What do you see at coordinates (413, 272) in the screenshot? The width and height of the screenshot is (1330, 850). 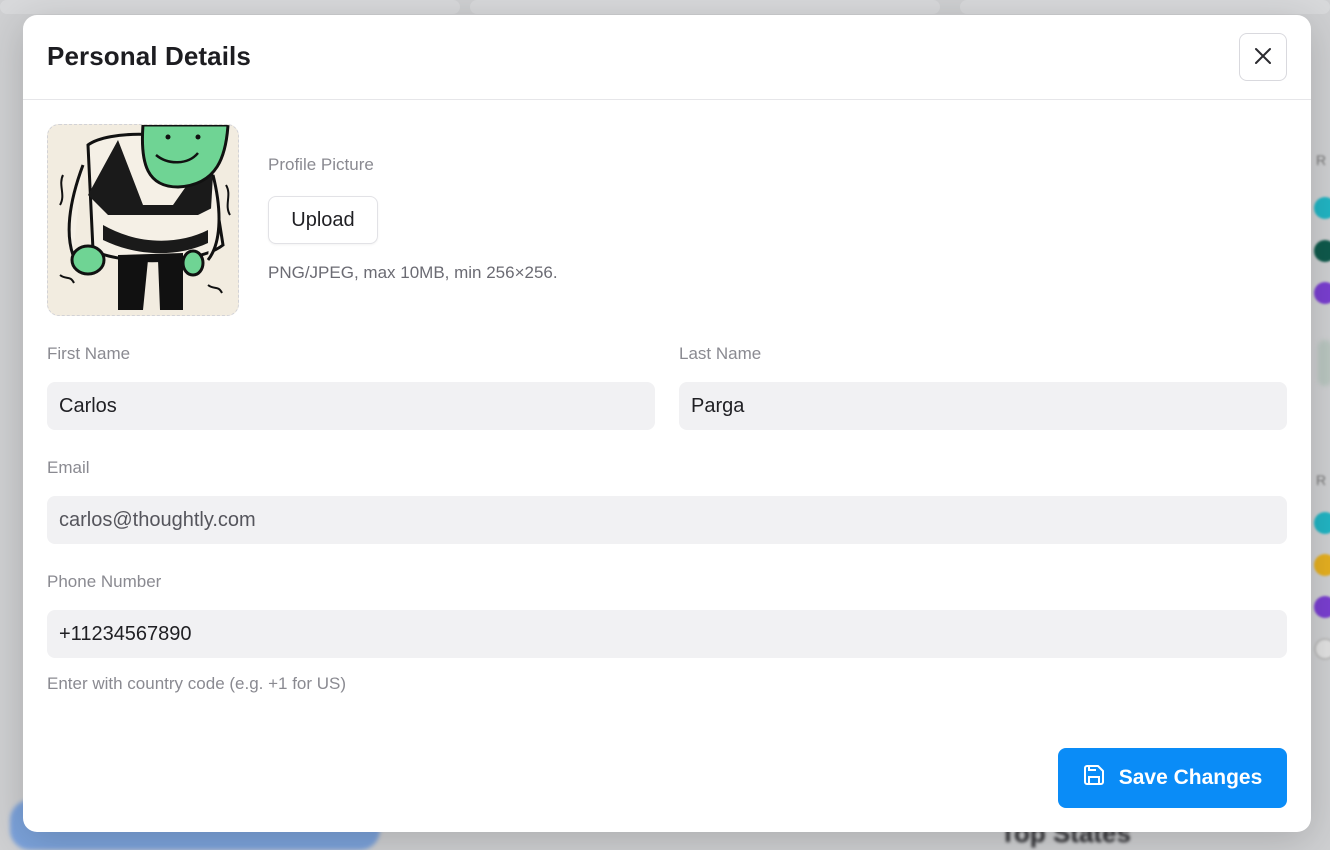 I see `profile-picture-hint: PNG/JPEG, max 10MB, min 256×256.` at bounding box center [413, 272].